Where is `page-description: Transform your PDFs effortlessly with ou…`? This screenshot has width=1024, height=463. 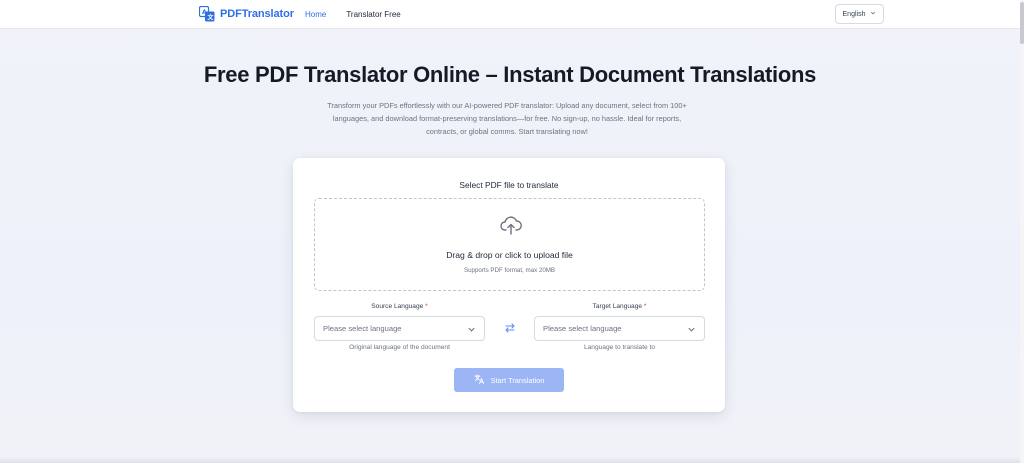
page-description: Transform your PDFs effortlessly with ou… is located at coordinates (507, 118).